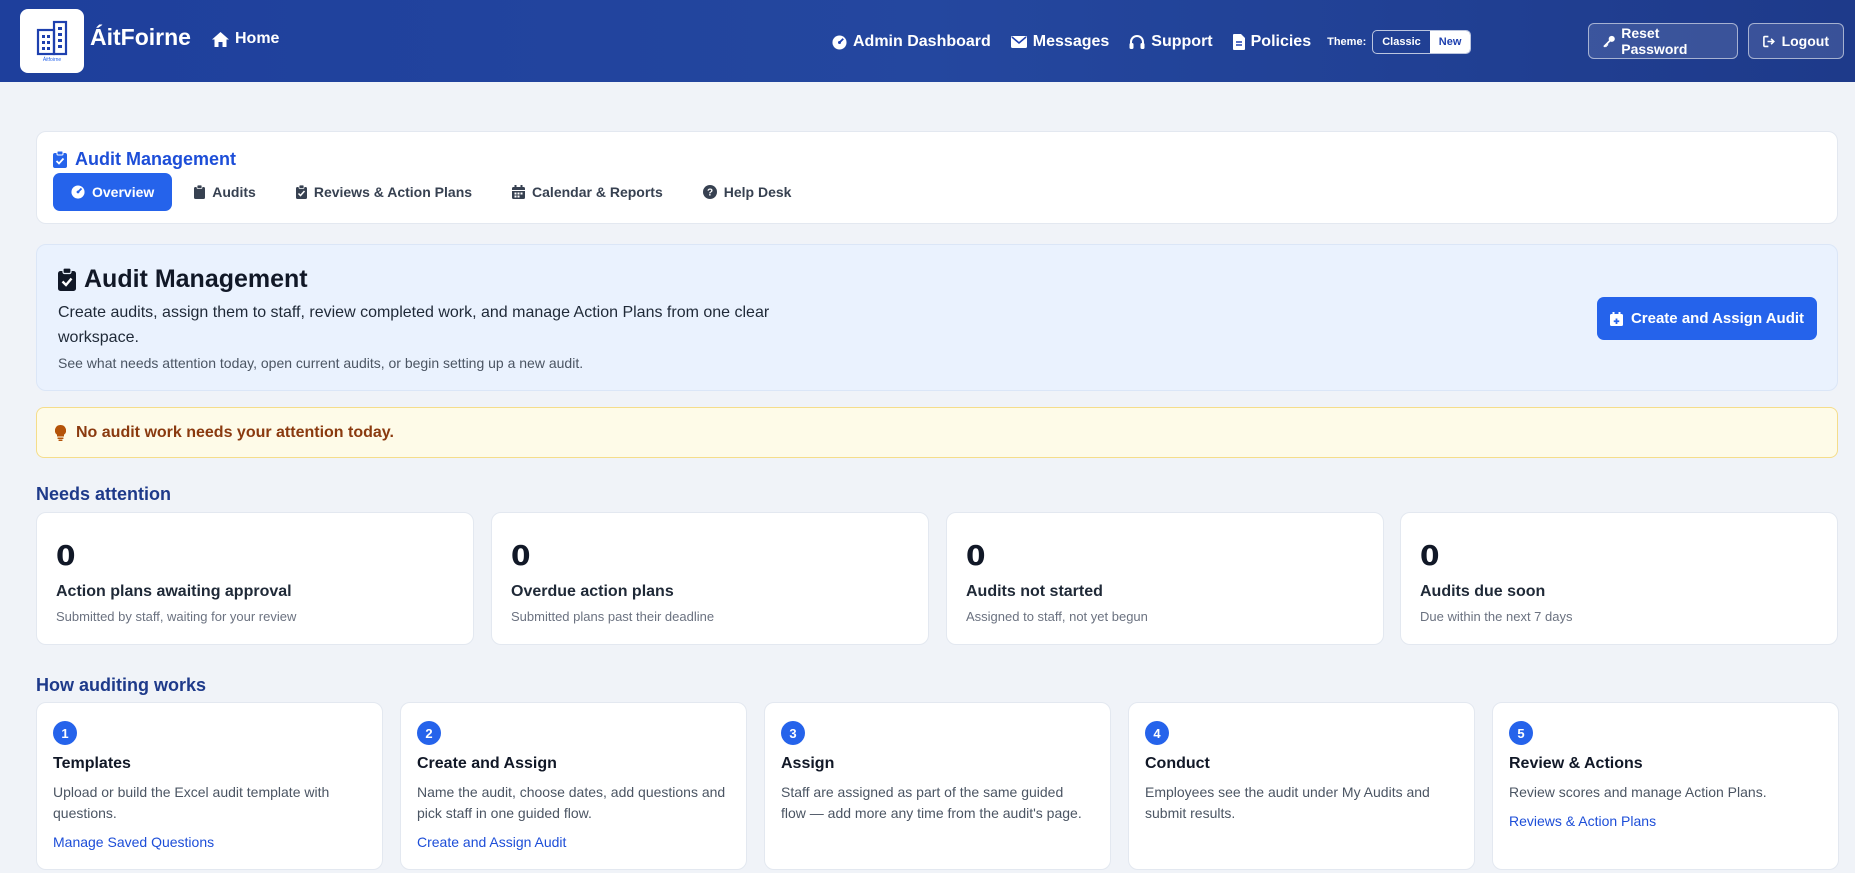 This screenshot has width=1855, height=873. What do you see at coordinates (429, 733) in the screenshot?
I see `step-number-badge: 2` at bounding box center [429, 733].